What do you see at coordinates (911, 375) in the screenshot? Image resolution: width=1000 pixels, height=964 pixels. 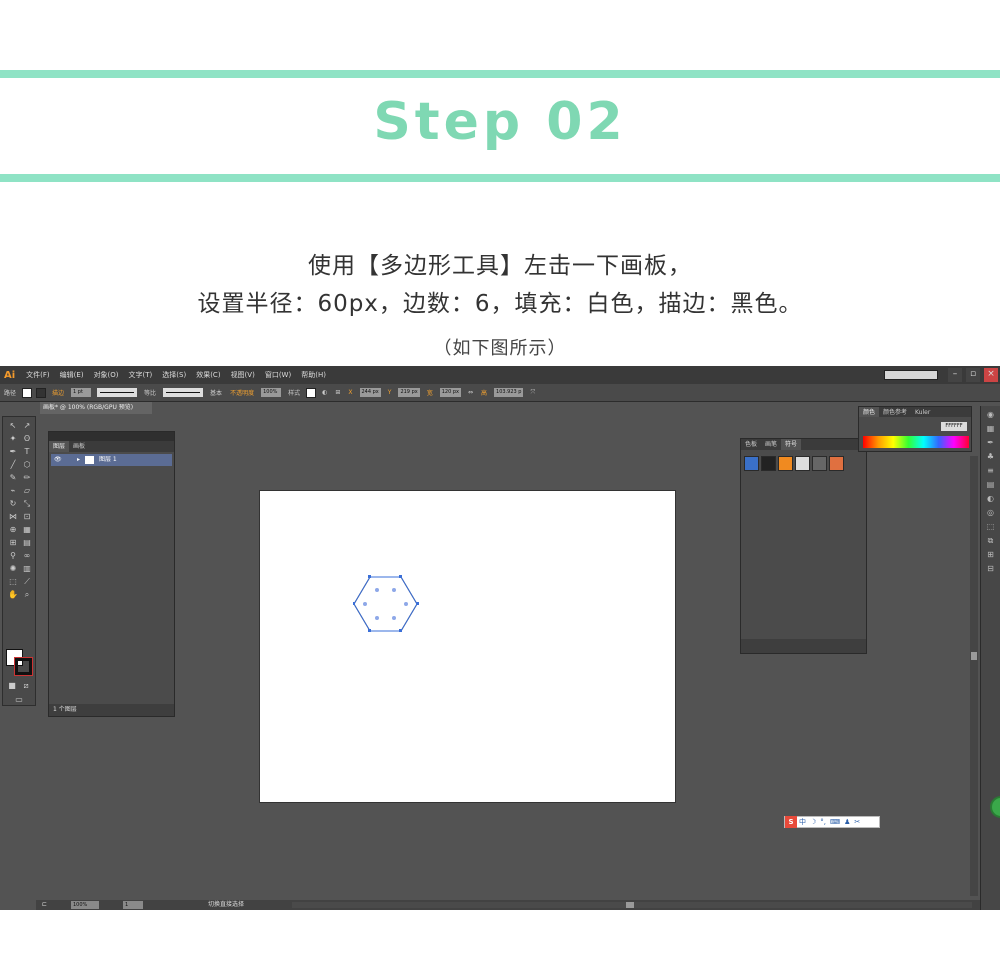 I see `search-input` at bounding box center [911, 375].